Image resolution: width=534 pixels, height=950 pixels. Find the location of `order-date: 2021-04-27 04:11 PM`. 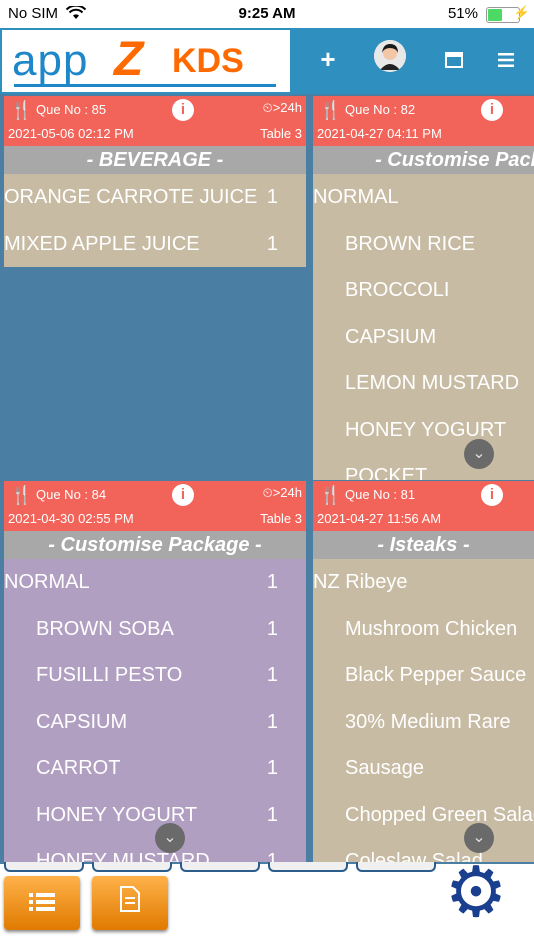

order-date: 2021-04-27 04:11 PM is located at coordinates (379, 133).